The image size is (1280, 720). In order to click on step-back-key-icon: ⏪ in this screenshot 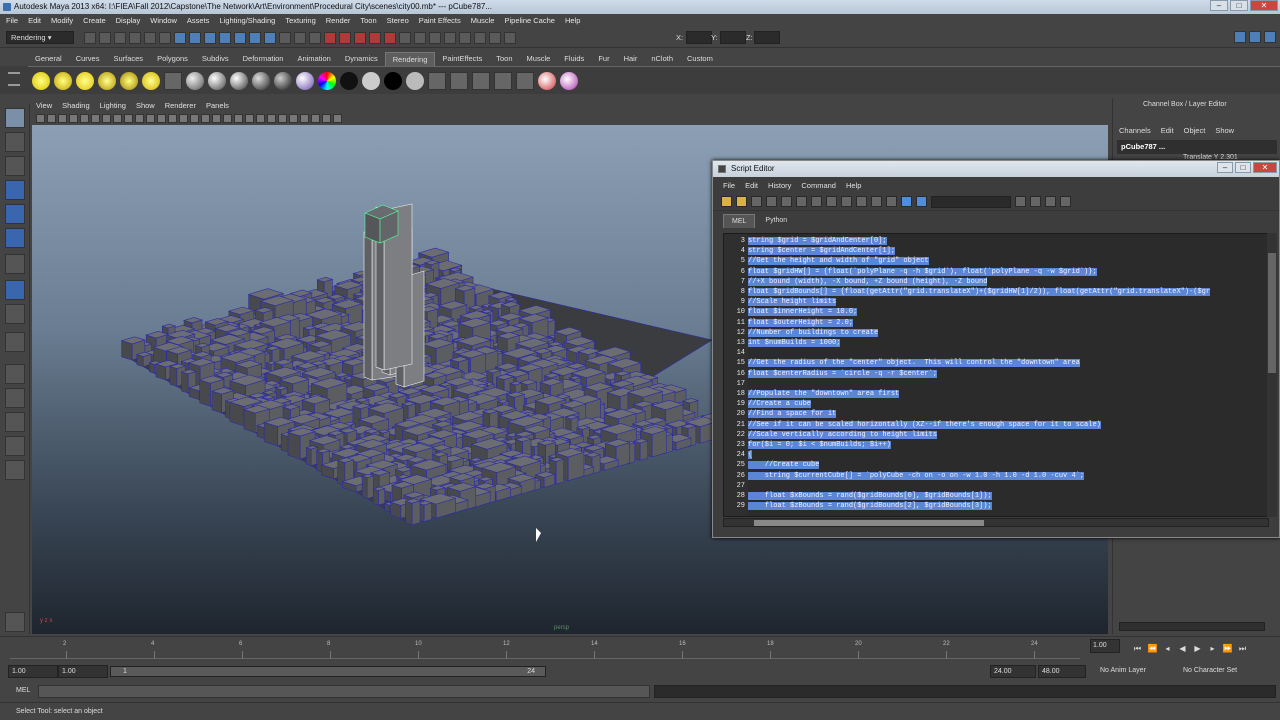, I will do `click(1152, 648)`.